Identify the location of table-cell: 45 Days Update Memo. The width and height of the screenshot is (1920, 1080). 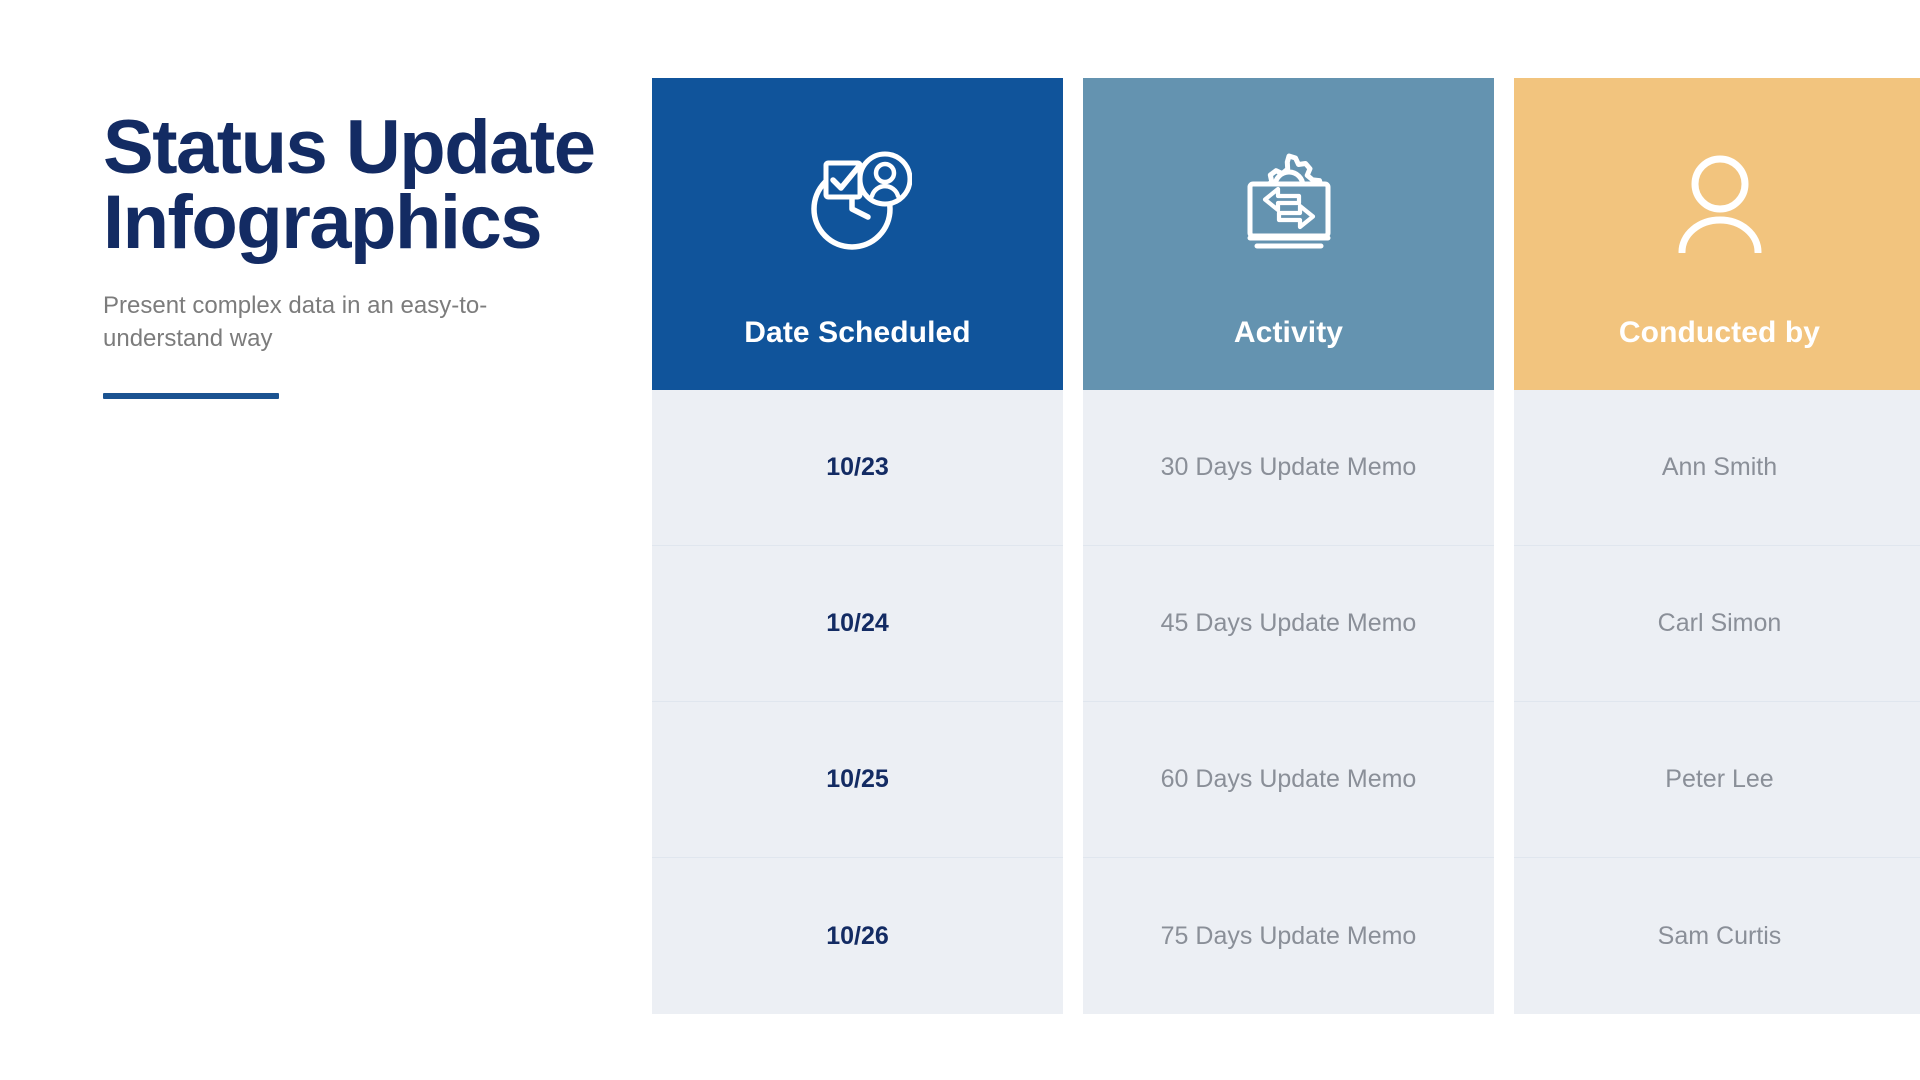
(1288, 624).